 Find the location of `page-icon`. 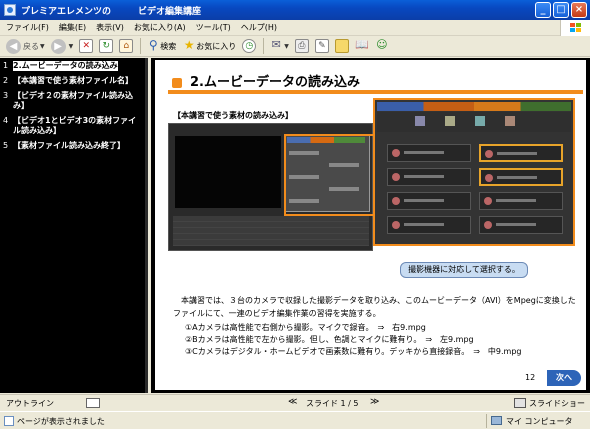

page-icon is located at coordinates (9, 421).